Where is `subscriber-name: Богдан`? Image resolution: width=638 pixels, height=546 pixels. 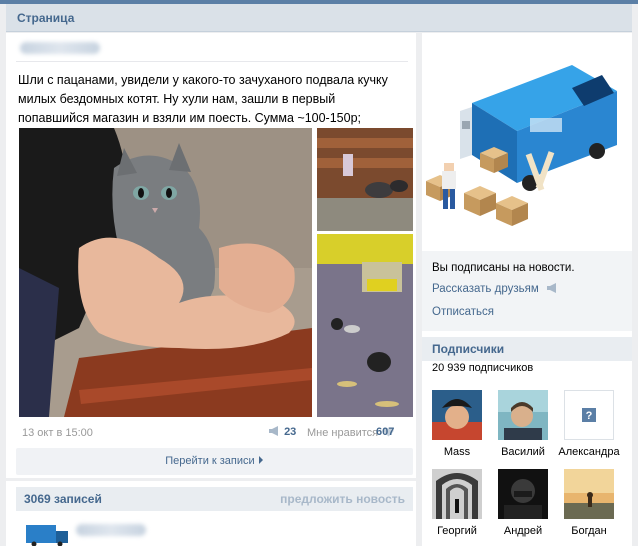
subscriber-name: Богдан is located at coordinates (589, 531).